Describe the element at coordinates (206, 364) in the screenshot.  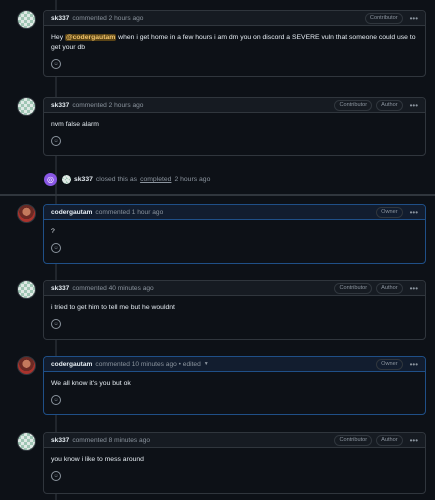
I see `chevron-down-icon: ▼` at that location.